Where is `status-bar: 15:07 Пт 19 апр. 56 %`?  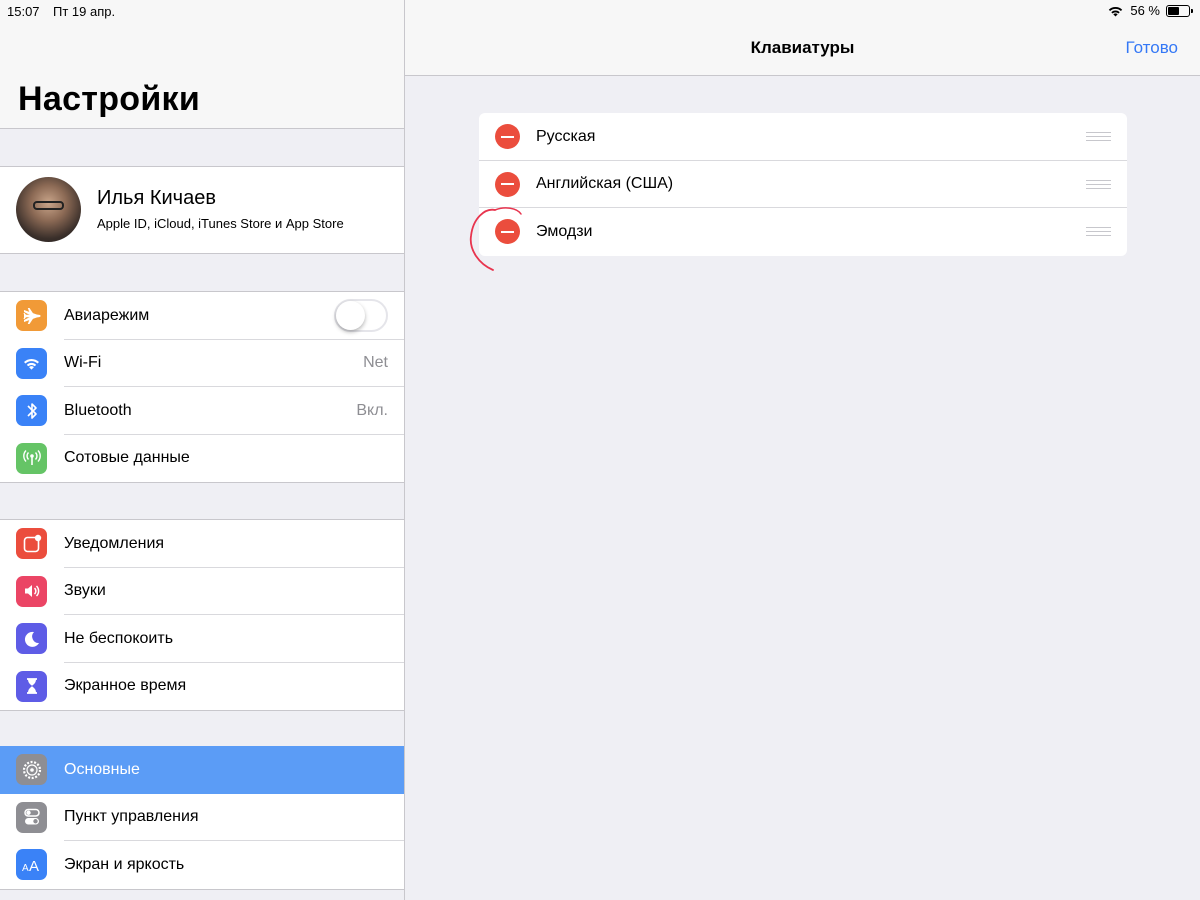
status-bar: 15:07 Пт 19 апр. 56 % is located at coordinates (600, 11).